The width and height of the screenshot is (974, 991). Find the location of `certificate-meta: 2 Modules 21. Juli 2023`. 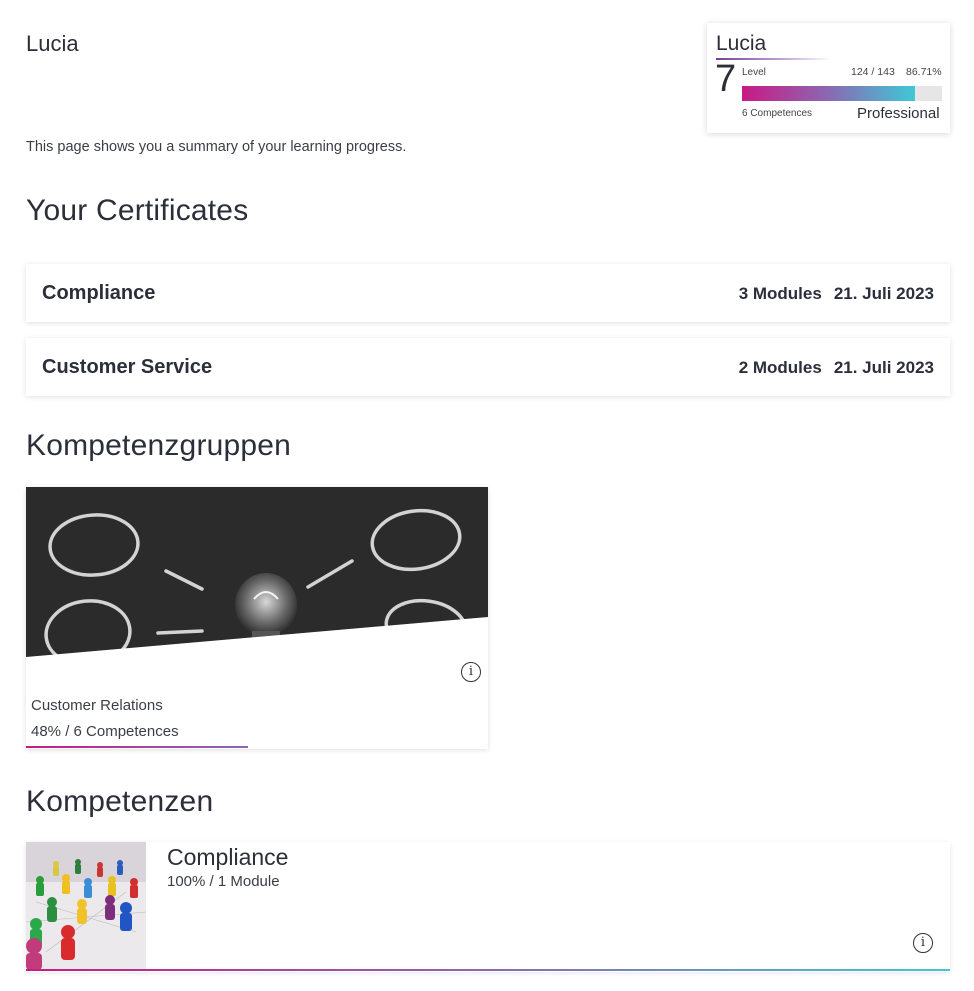

certificate-meta: 2 Modules 21. Juli 2023 is located at coordinates (836, 368).